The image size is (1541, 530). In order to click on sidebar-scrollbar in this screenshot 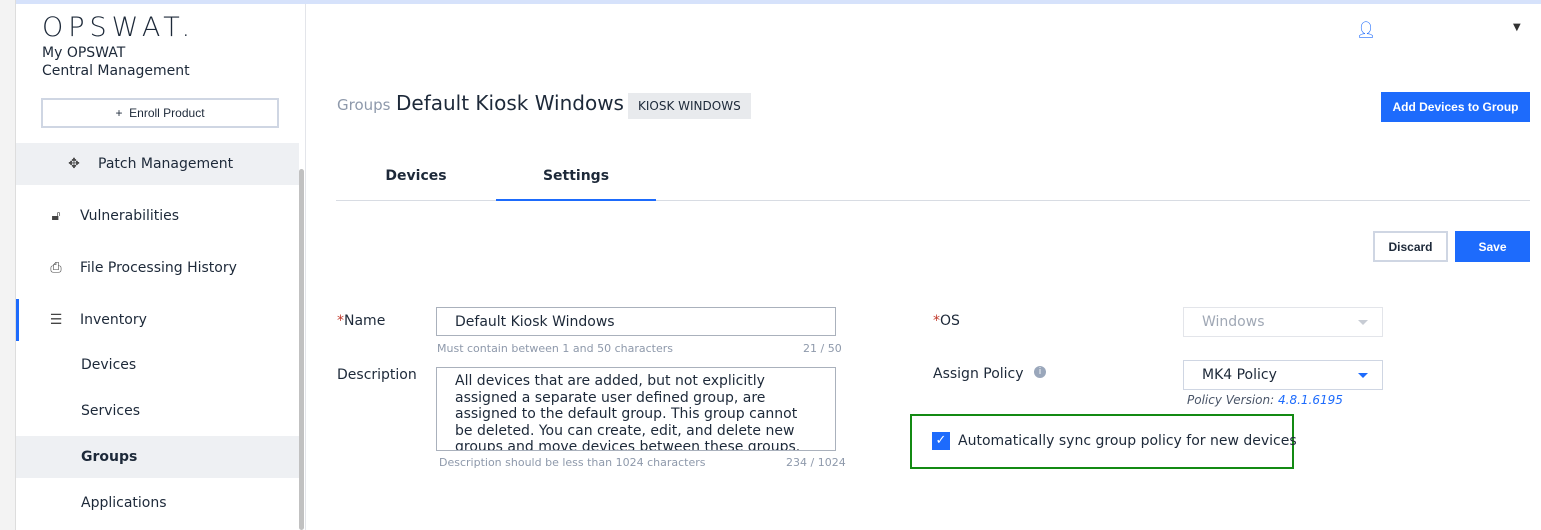, I will do `click(301, 349)`.